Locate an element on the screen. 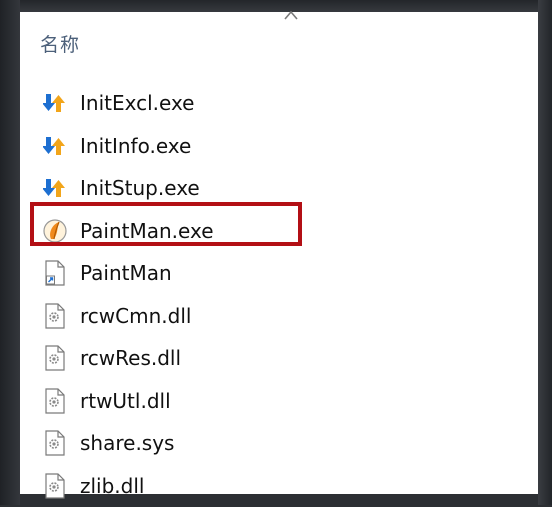  file-row-rcwcmn: rcwCmn.dll is located at coordinates (282, 316).